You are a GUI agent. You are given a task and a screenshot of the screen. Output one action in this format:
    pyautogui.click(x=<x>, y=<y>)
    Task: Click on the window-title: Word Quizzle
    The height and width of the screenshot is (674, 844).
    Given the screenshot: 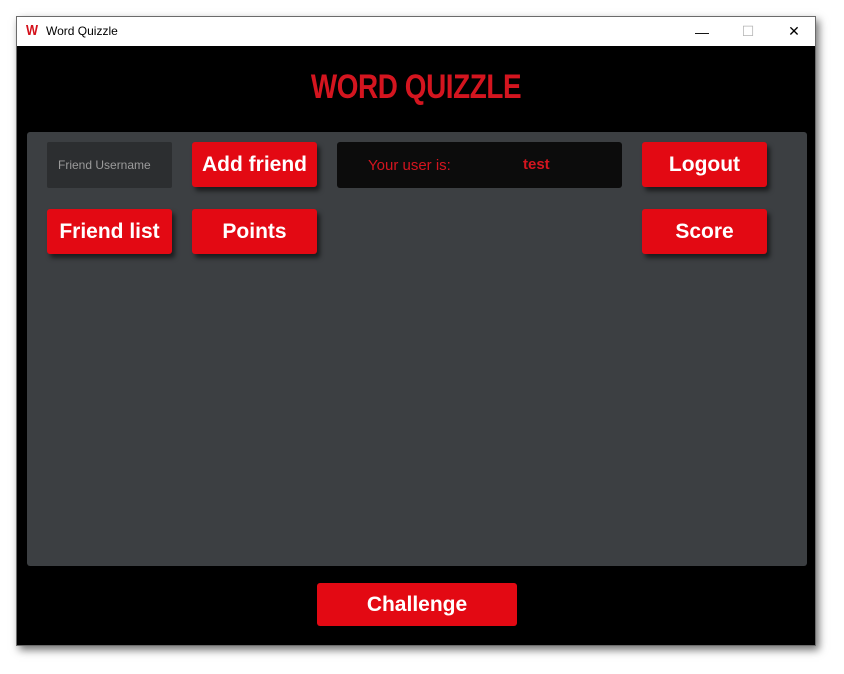 What is the action you would take?
    pyautogui.click(x=82, y=31)
    